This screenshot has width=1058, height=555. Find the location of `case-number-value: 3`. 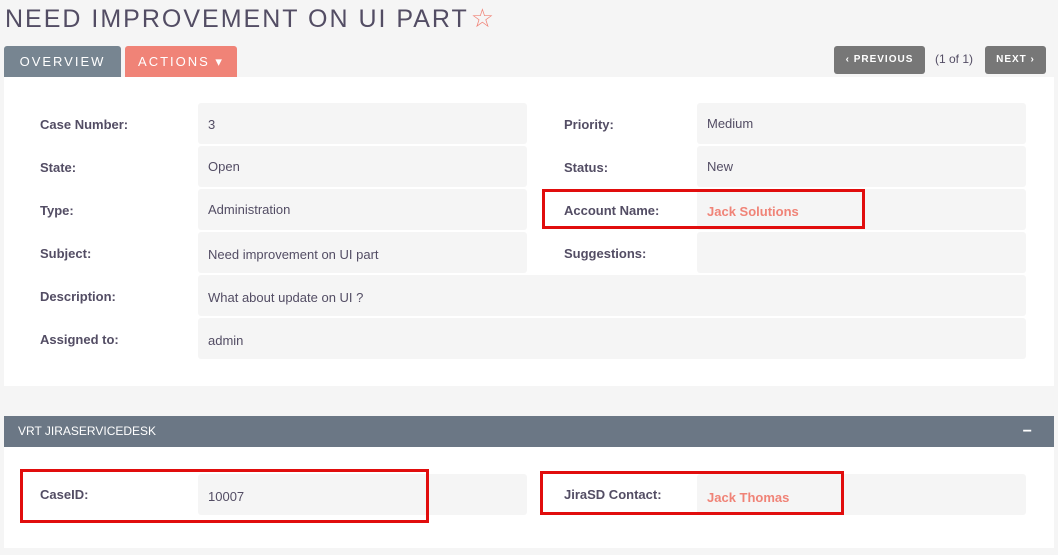

case-number-value: 3 is located at coordinates (362, 123).